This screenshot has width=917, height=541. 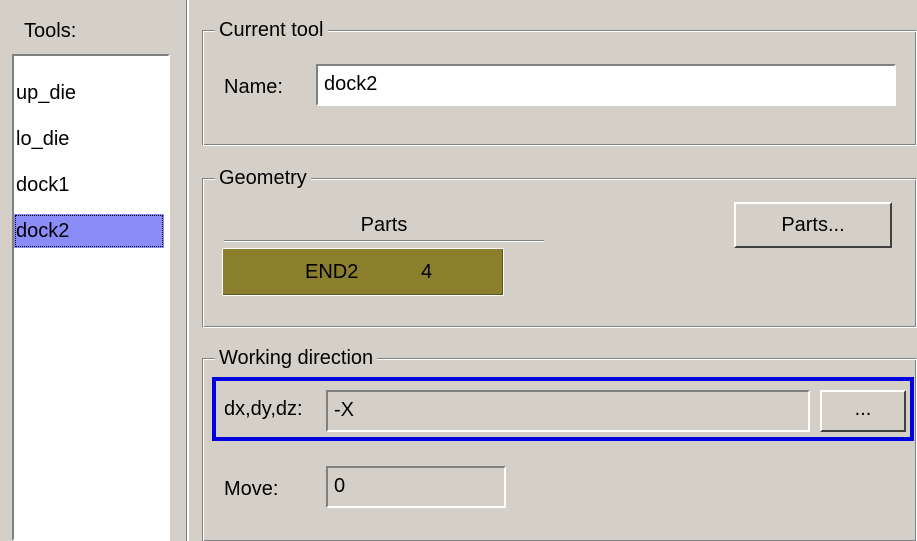 I want to click on list-item-dock2: dock2, so click(x=89, y=231).